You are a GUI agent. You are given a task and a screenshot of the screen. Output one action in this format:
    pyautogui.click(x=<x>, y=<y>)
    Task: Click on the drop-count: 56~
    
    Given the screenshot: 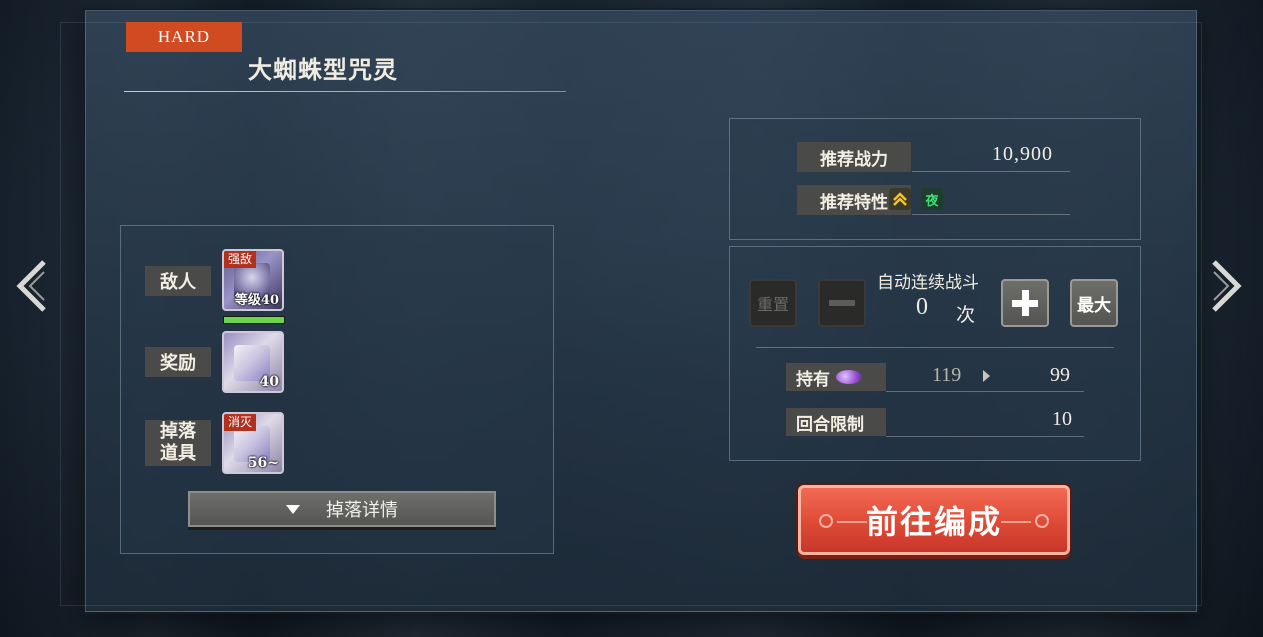 What is the action you would take?
    pyautogui.click(x=263, y=463)
    